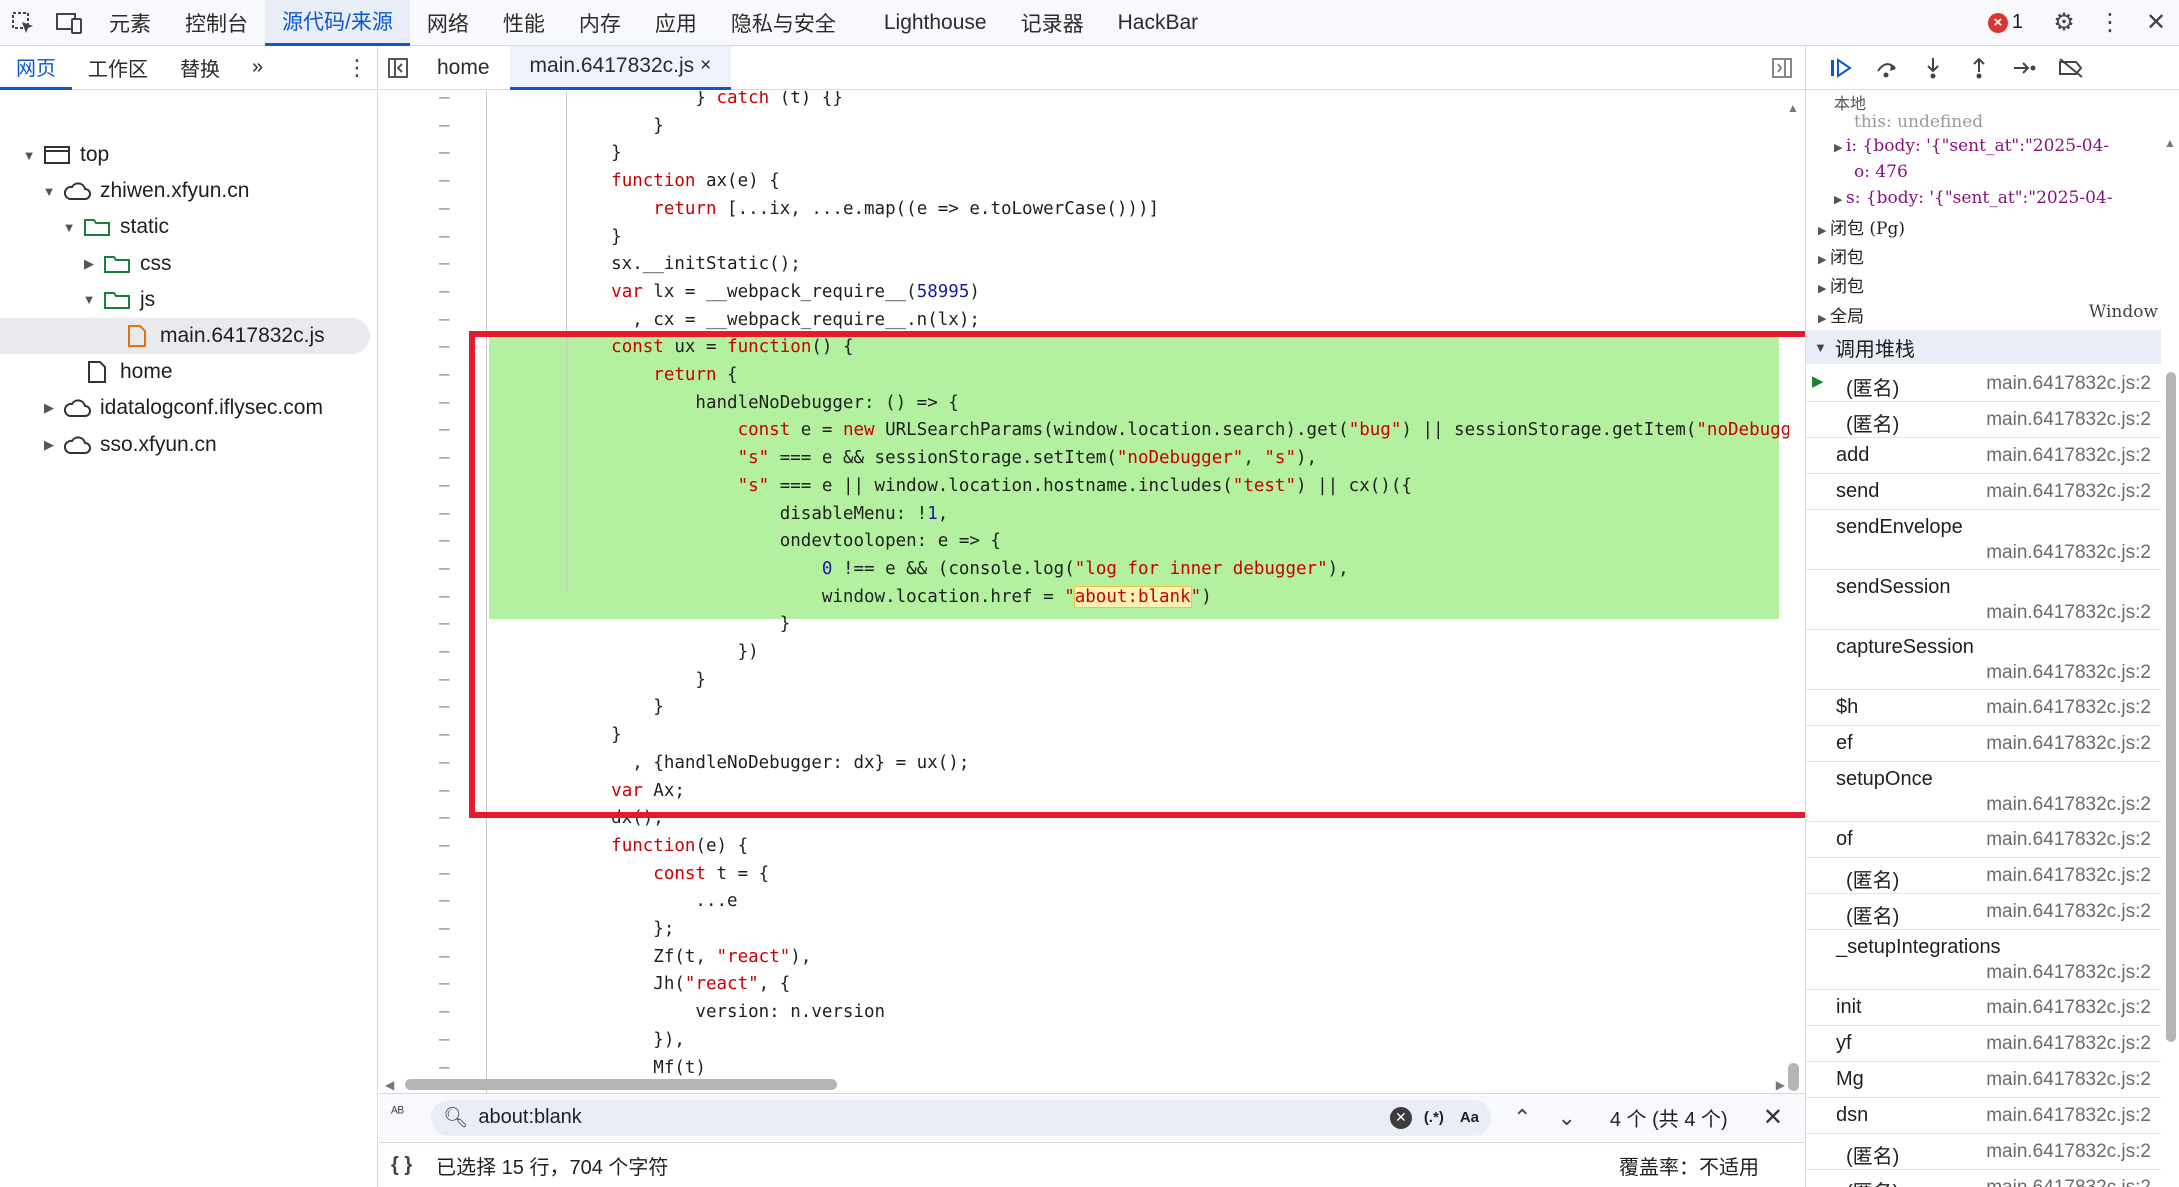 This screenshot has width=2179, height=1187. I want to click on editor-hscroll: ◀ ▶, so click(1085, 1084).